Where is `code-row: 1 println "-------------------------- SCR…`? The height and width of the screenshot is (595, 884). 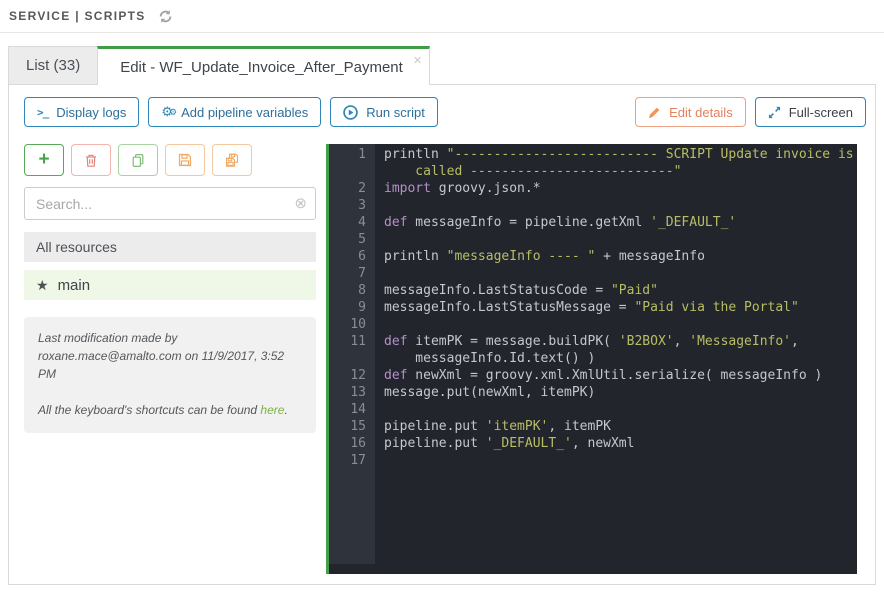
code-row: 1 println "-------------------------- SCR… is located at coordinates (593, 154).